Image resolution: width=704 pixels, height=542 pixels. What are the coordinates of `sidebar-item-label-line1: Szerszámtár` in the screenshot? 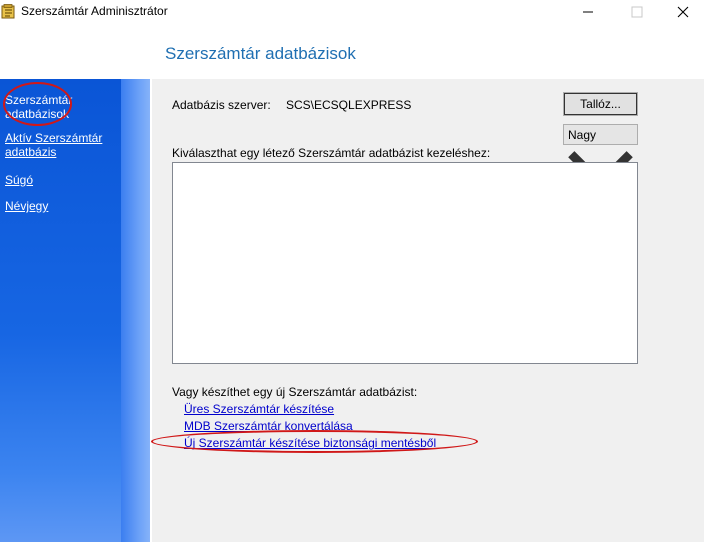 It's located at (39, 100).